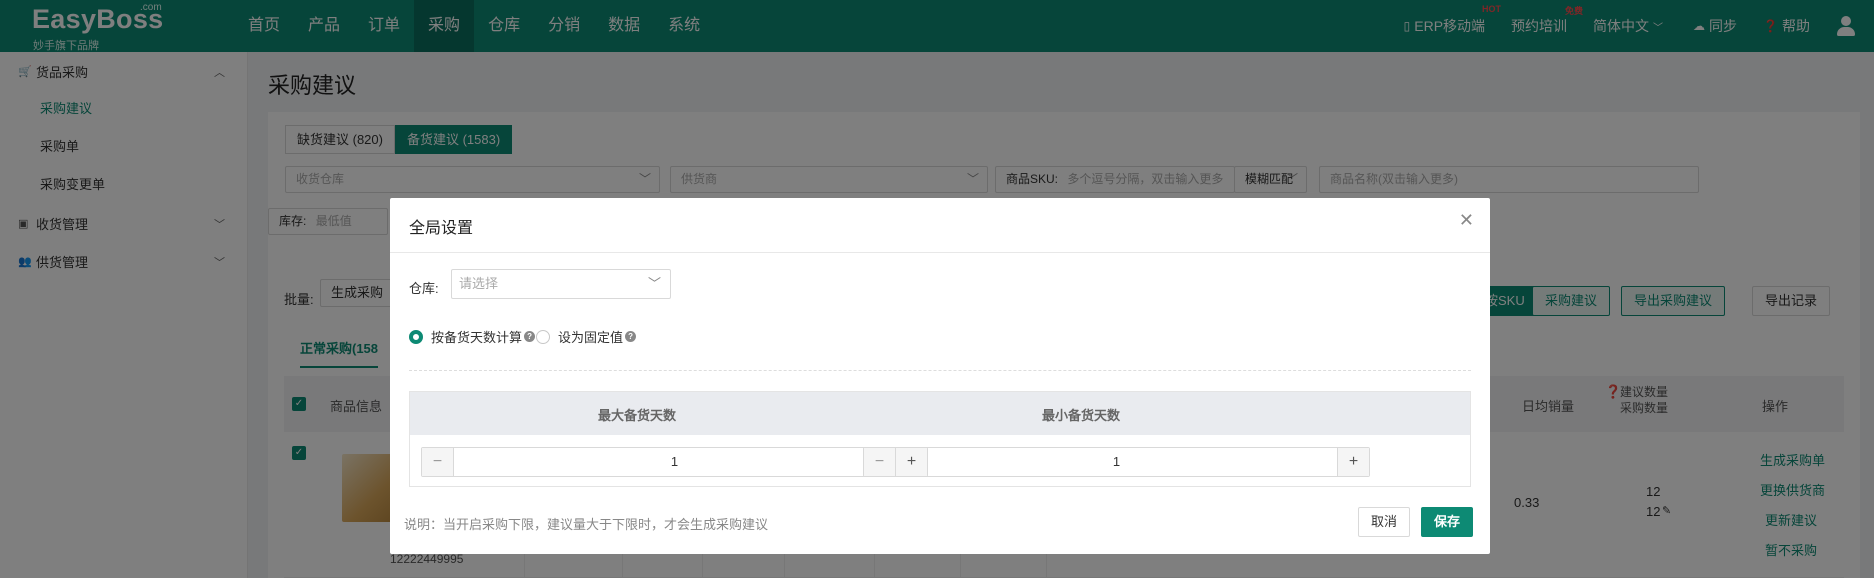 This screenshot has height=578, width=1874. Describe the element at coordinates (940, 439) in the screenshot. I see `stock-days-table: 最大备货天数 最小备货天数 − 1 + − 1 +` at that location.